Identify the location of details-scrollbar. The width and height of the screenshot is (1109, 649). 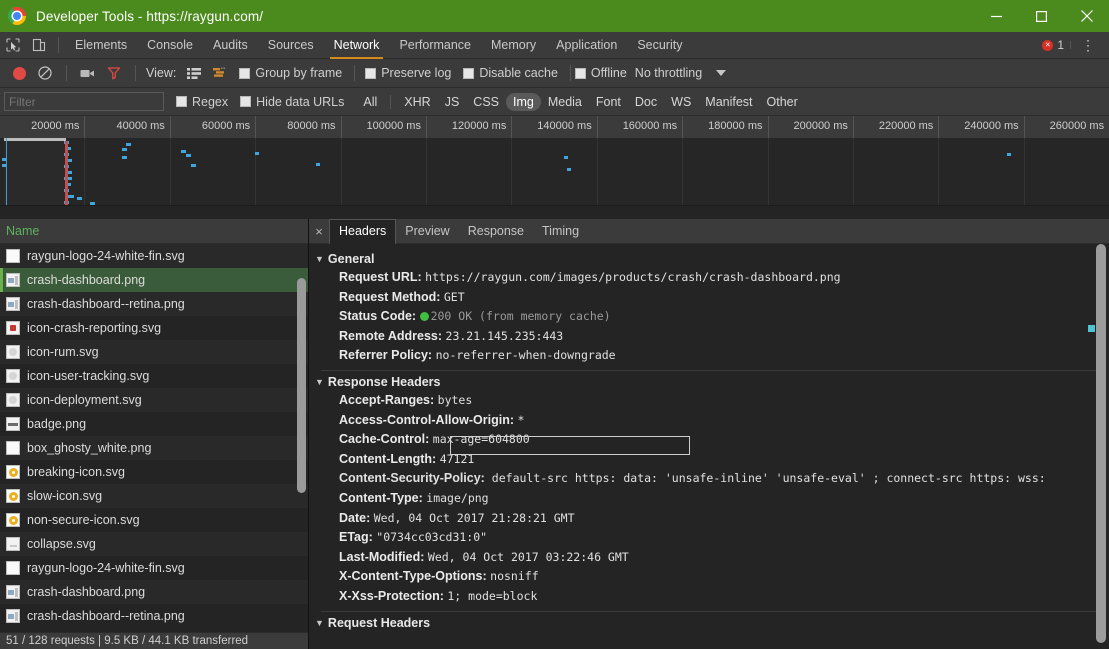
(1101, 443).